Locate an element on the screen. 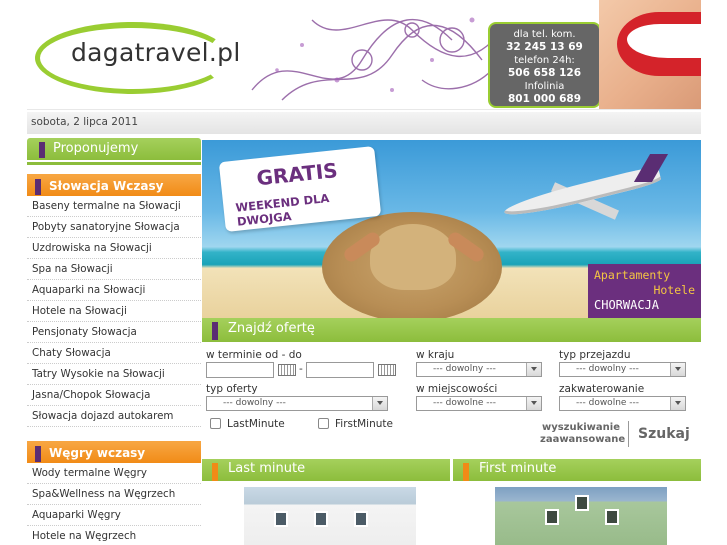  advanced-search-link: wyszukiwanie zaawansowane is located at coordinates (583, 434).